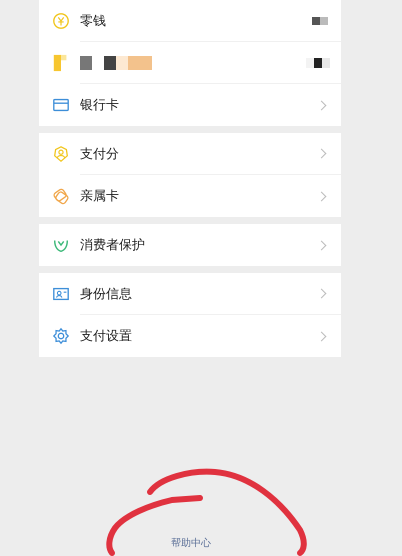 Image resolution: width=402 pixels, height=556 pixels. Describe the element at coordinates (106, 293) in the screenshot. I see `menu-item: 身份信息` at that location.